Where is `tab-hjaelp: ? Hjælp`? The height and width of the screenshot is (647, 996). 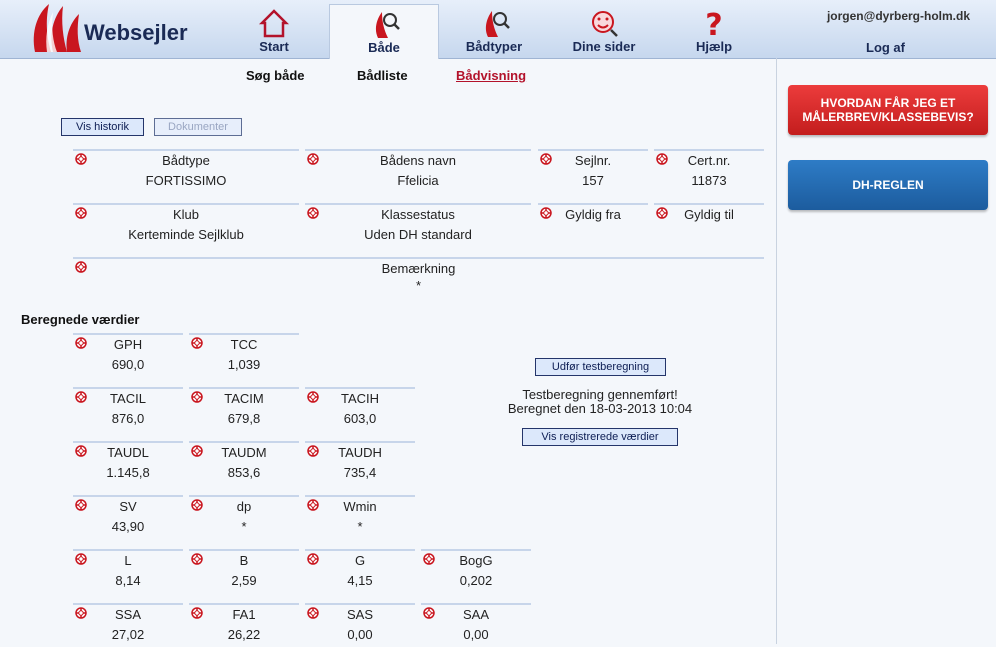 tab-hjaelp: ? Hjælp is located at coordinates (714, 31).